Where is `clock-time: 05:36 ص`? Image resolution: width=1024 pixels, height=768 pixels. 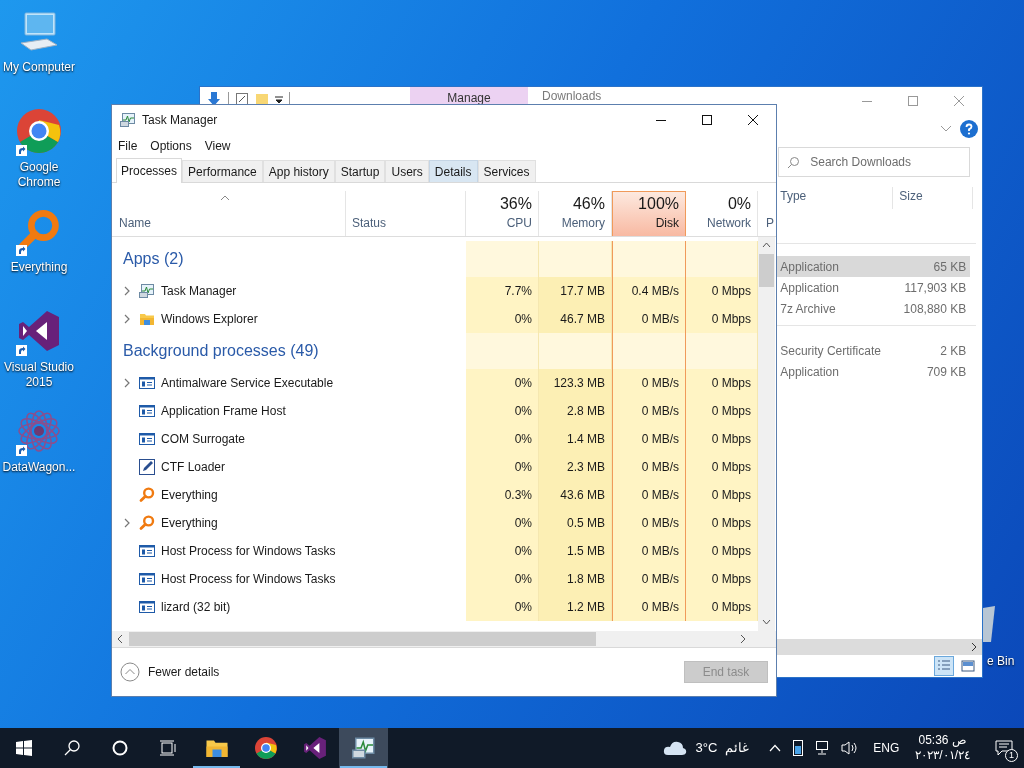 clock-time: 05:36 ص is located at coordinates (942, 740).